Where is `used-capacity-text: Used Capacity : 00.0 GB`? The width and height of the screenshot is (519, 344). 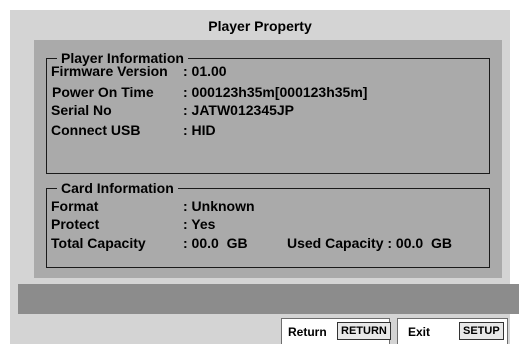 used-capacity-text: Used Capacity : 00.0 GB is located at coordinates (369, 243).